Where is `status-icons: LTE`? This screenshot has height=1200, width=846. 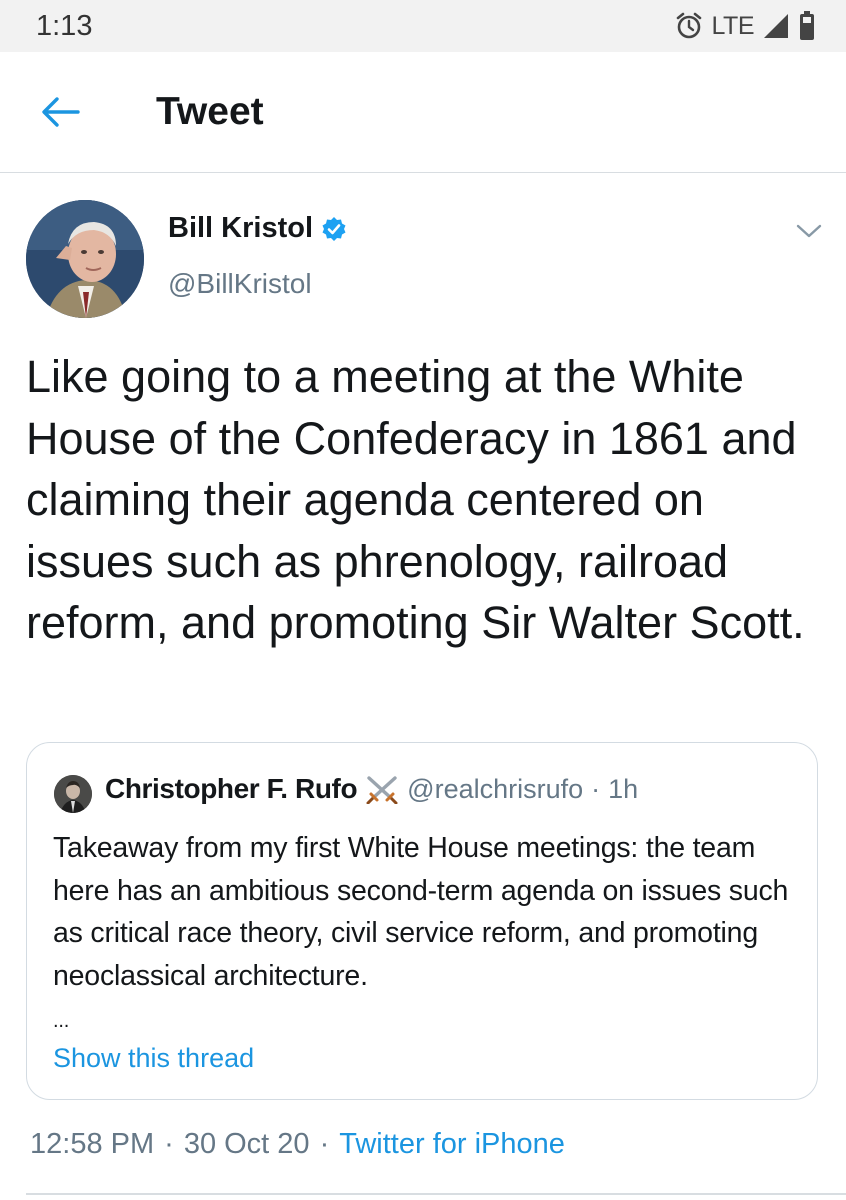
status-icons: LTE is located at coordinates (745, 26).